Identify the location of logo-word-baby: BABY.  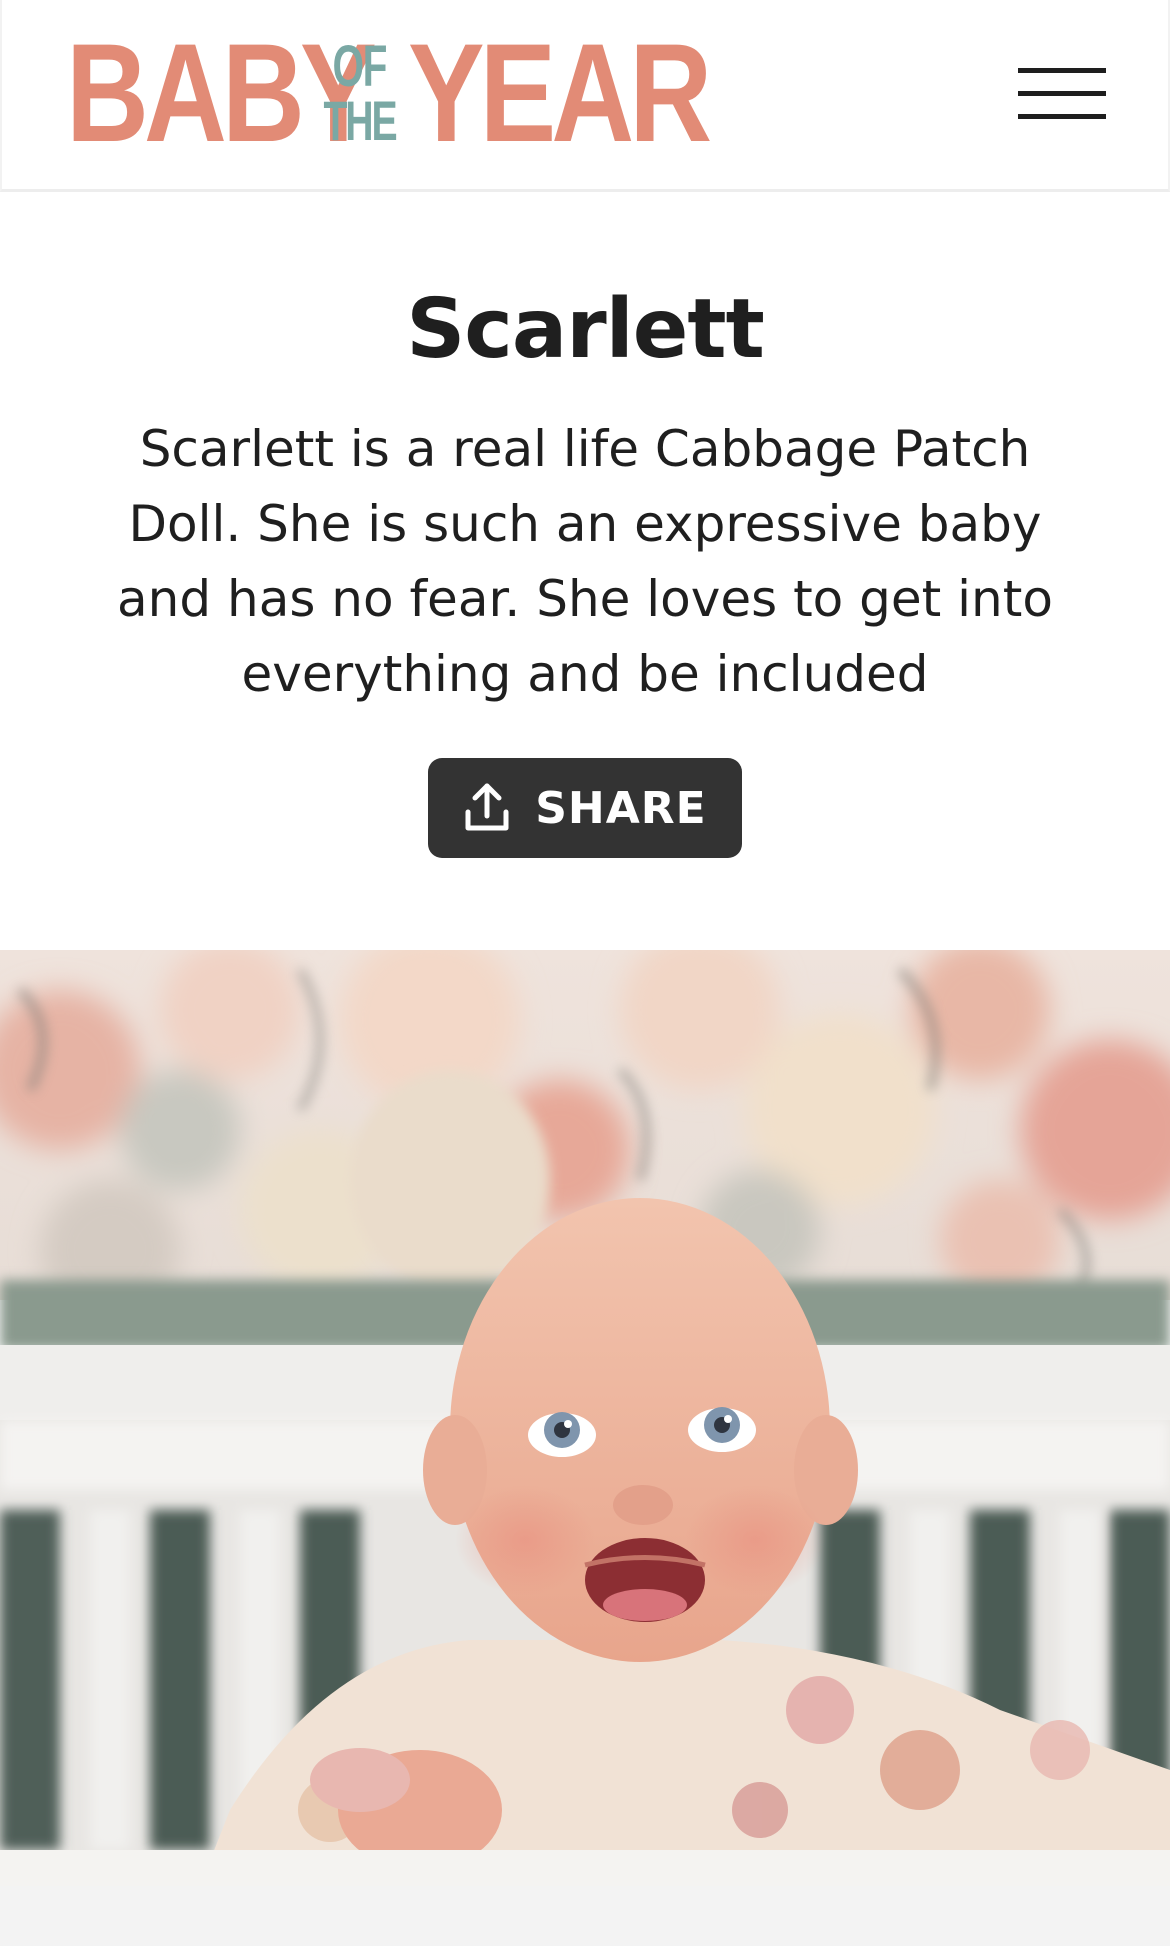
(221, 92).